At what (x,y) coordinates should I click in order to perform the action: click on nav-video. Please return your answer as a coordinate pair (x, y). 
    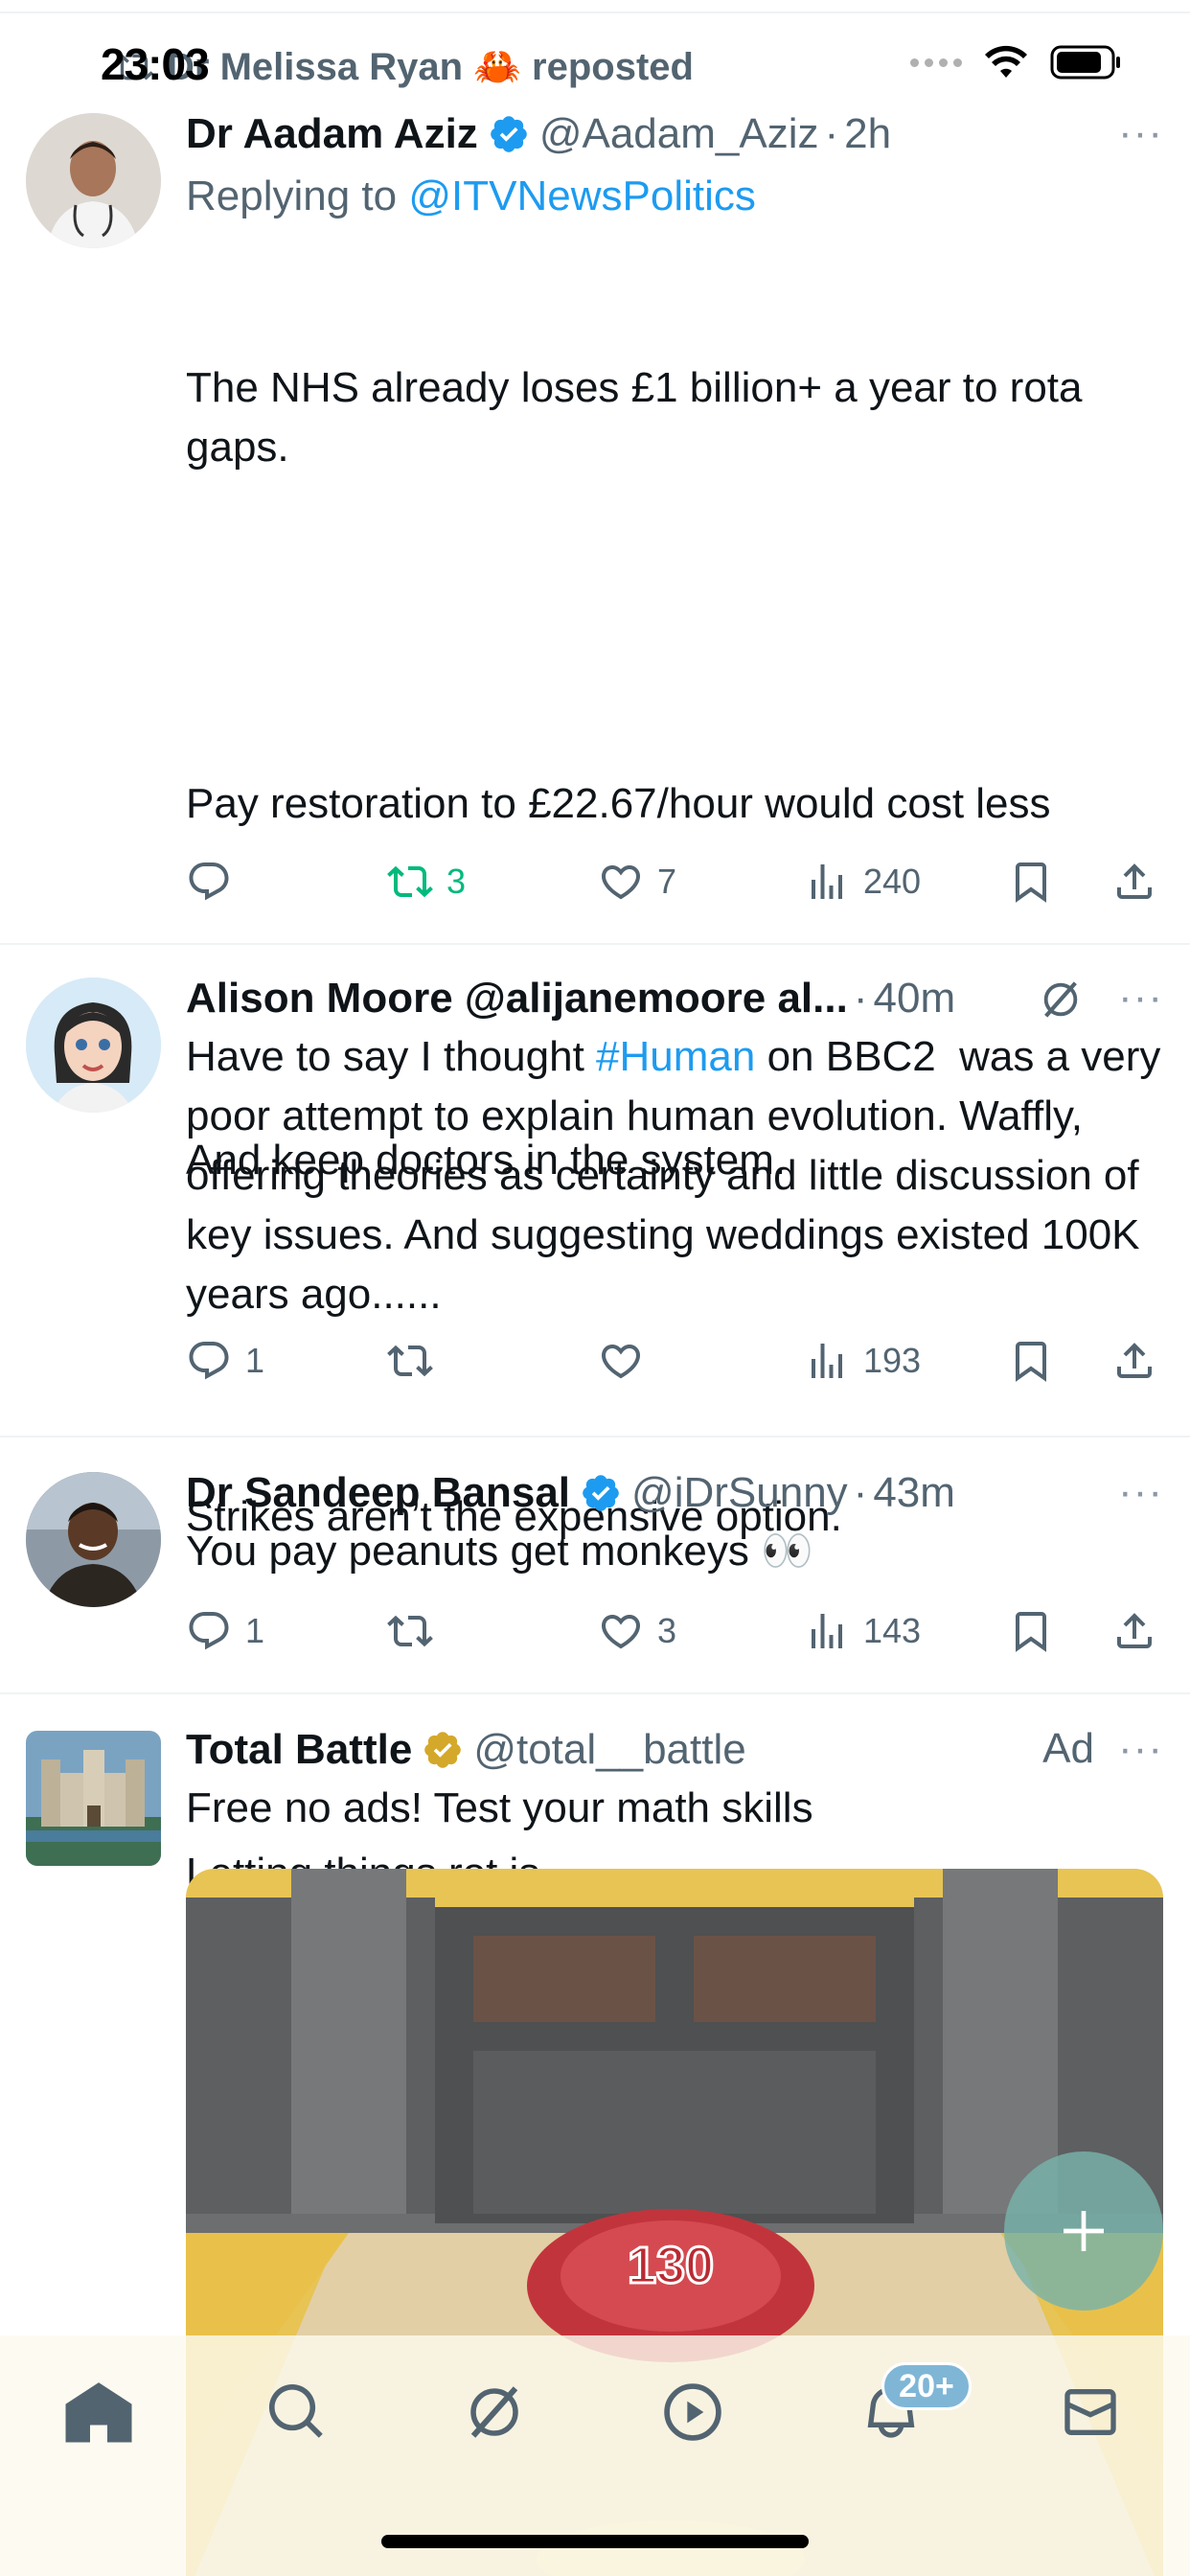
    Looking at the image, I should click on (693, 2412).